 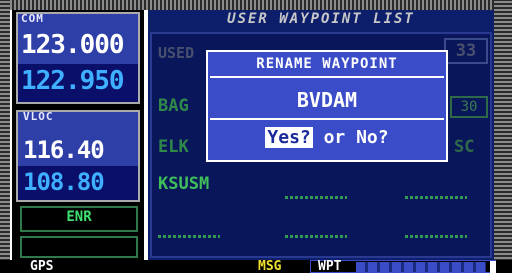 What do you see at coordinates (173, 106) in the screenshot?
I see `waypoint-item: BAG` at bounding box center [173, 106].